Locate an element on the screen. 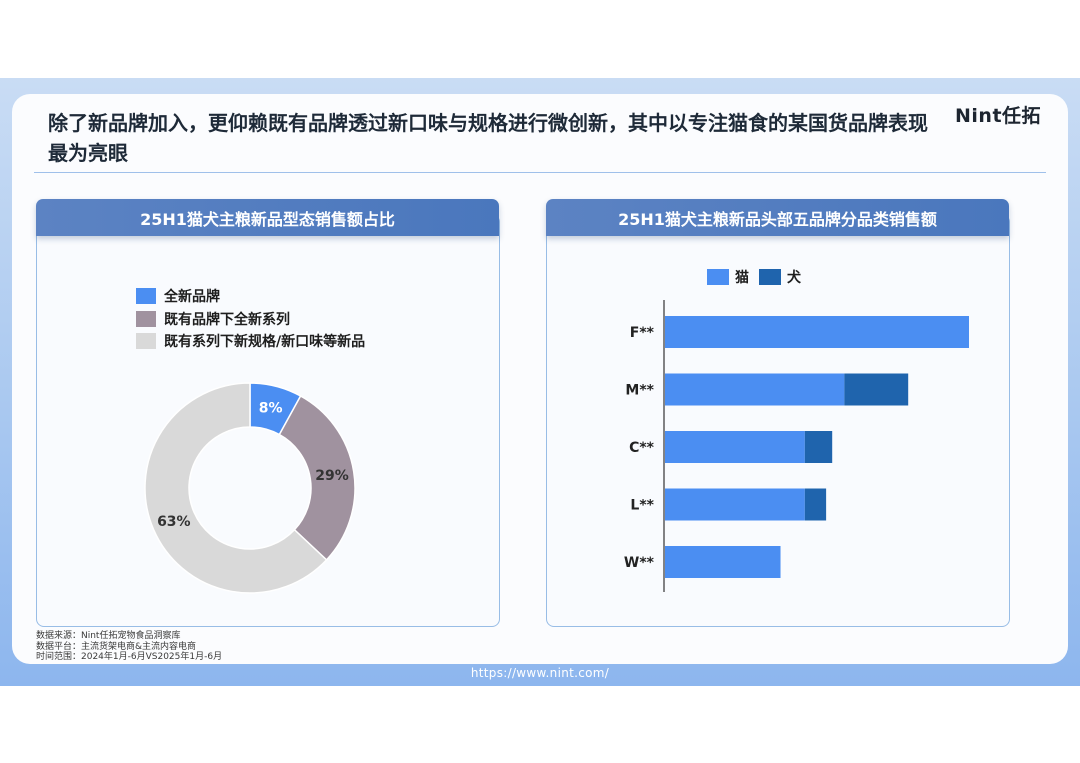  donut-slice-label-2: 63% is located at coordinates (174, 522).